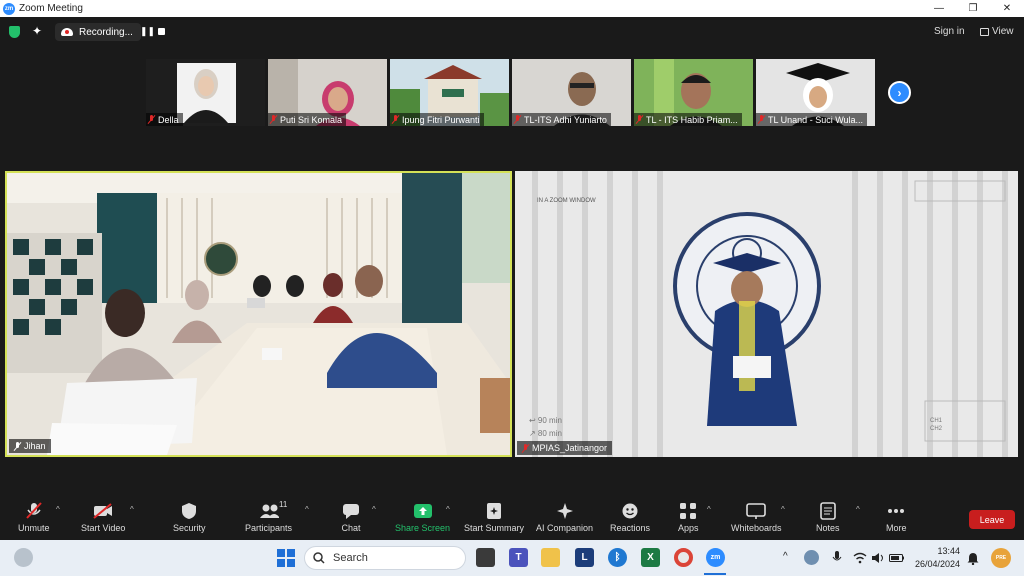  I want to click on maximize-button: ❐, so click(973, 8).